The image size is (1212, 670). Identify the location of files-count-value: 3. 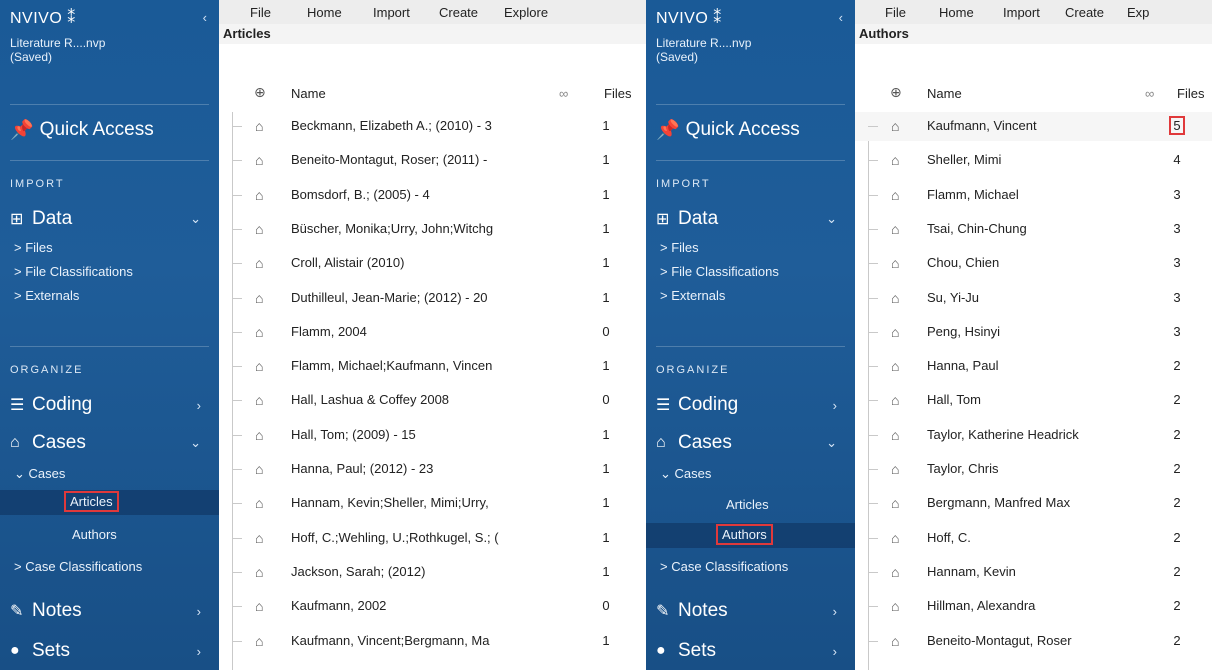
(1177, 263).